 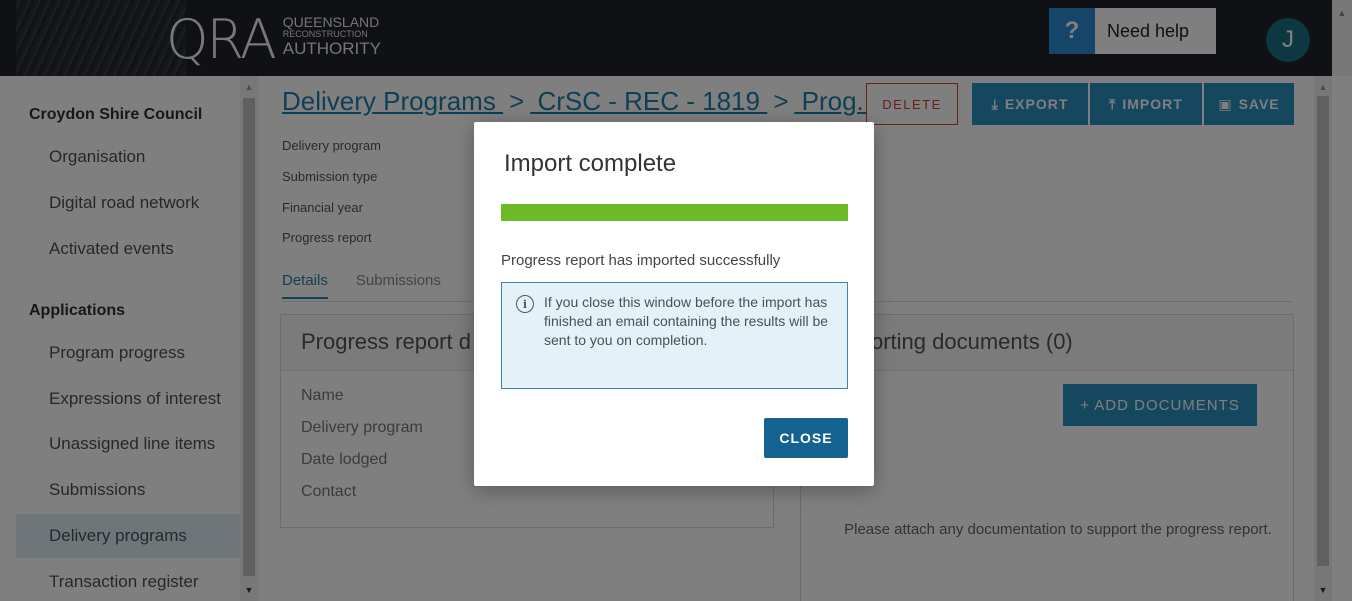 I want to click on dialog-title: Import complete, so click(x=590, y=163).